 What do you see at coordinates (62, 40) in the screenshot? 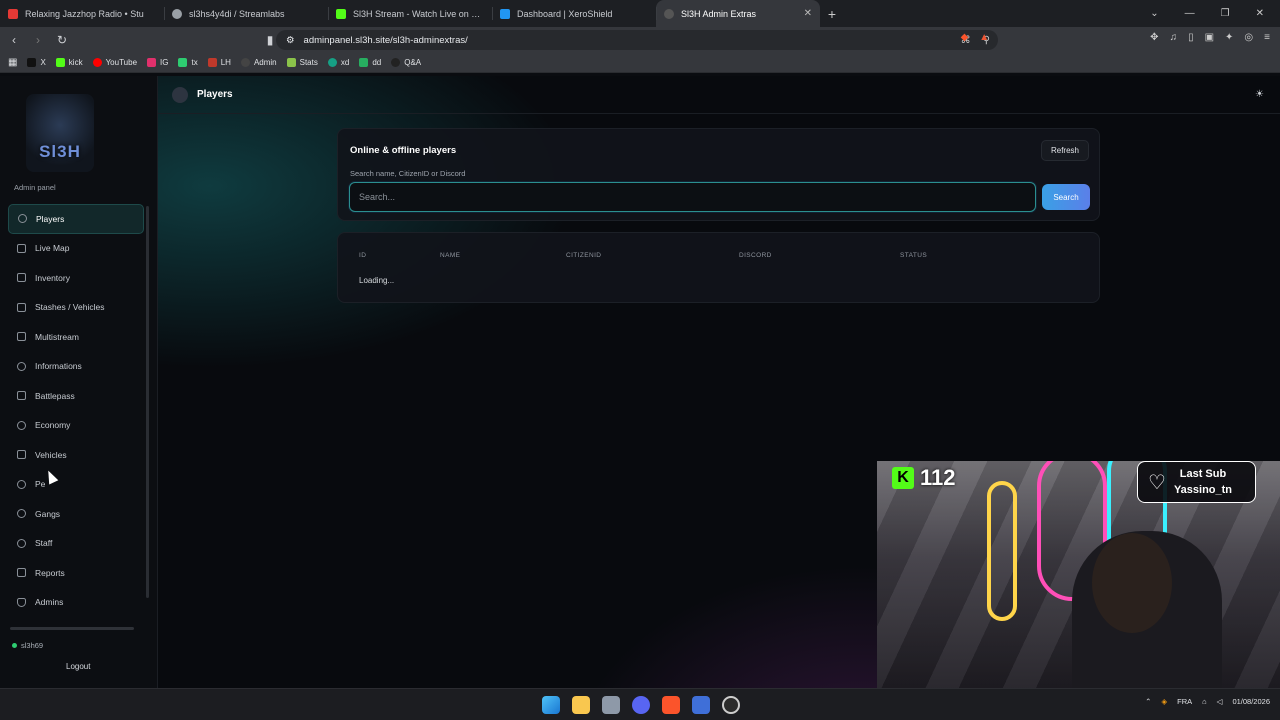
I see `reload-icon: ↻` at bounding box center [62, 40].